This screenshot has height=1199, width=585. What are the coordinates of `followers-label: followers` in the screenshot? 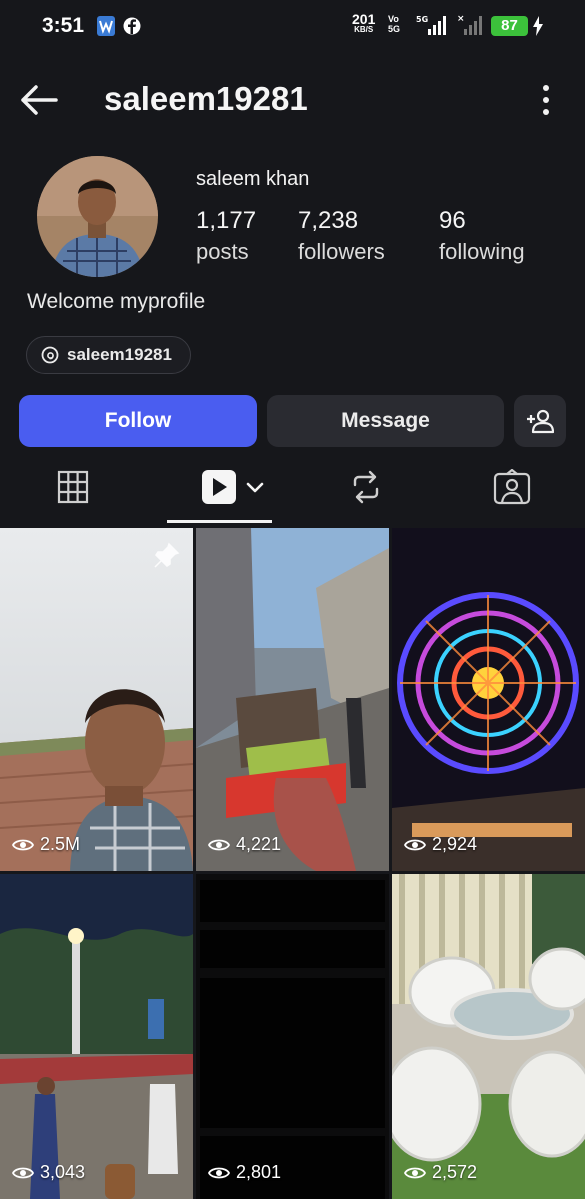 It's located at (341, 251).